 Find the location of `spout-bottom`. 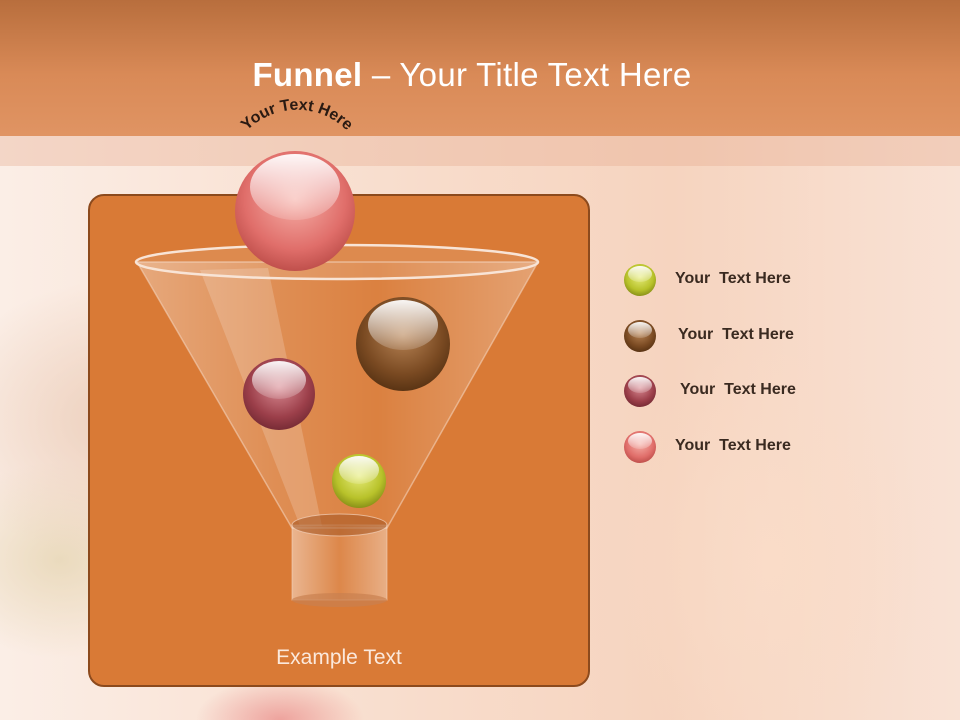

spout-bottom is located at coordinates (339, 600).